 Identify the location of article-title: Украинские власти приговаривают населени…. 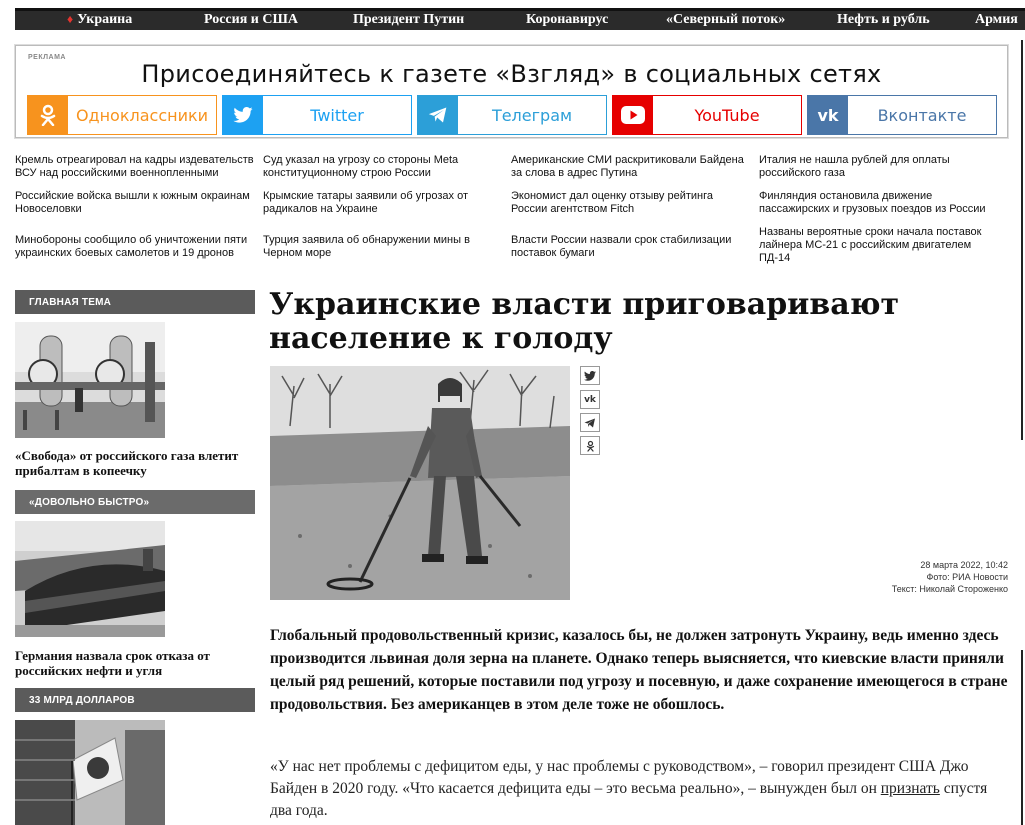
(584, 321).